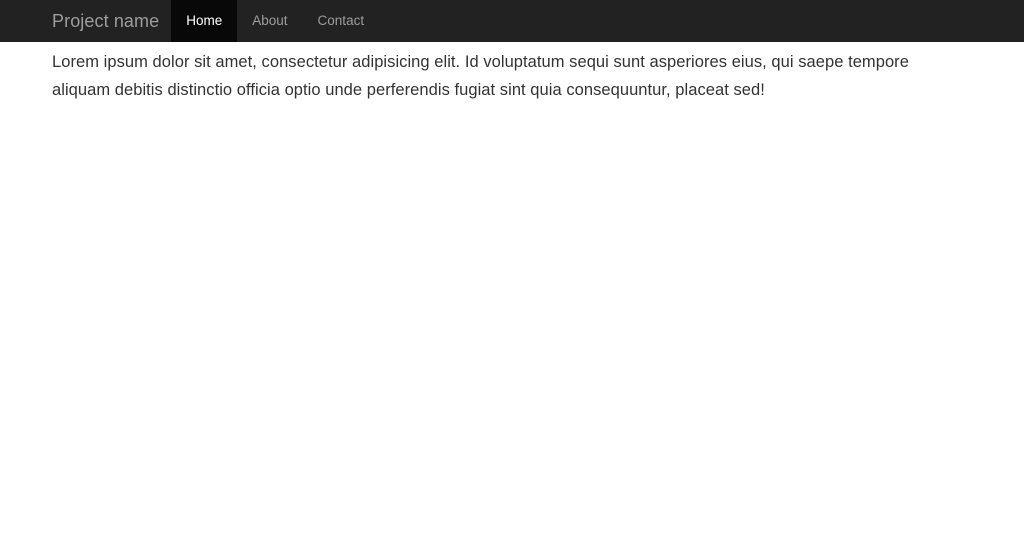 The image size is (1024, 548). What do you see at coordinates (105, 21) in the screenshot?
I see `navbar-brand: Project name` at bounding box center [105, 21].